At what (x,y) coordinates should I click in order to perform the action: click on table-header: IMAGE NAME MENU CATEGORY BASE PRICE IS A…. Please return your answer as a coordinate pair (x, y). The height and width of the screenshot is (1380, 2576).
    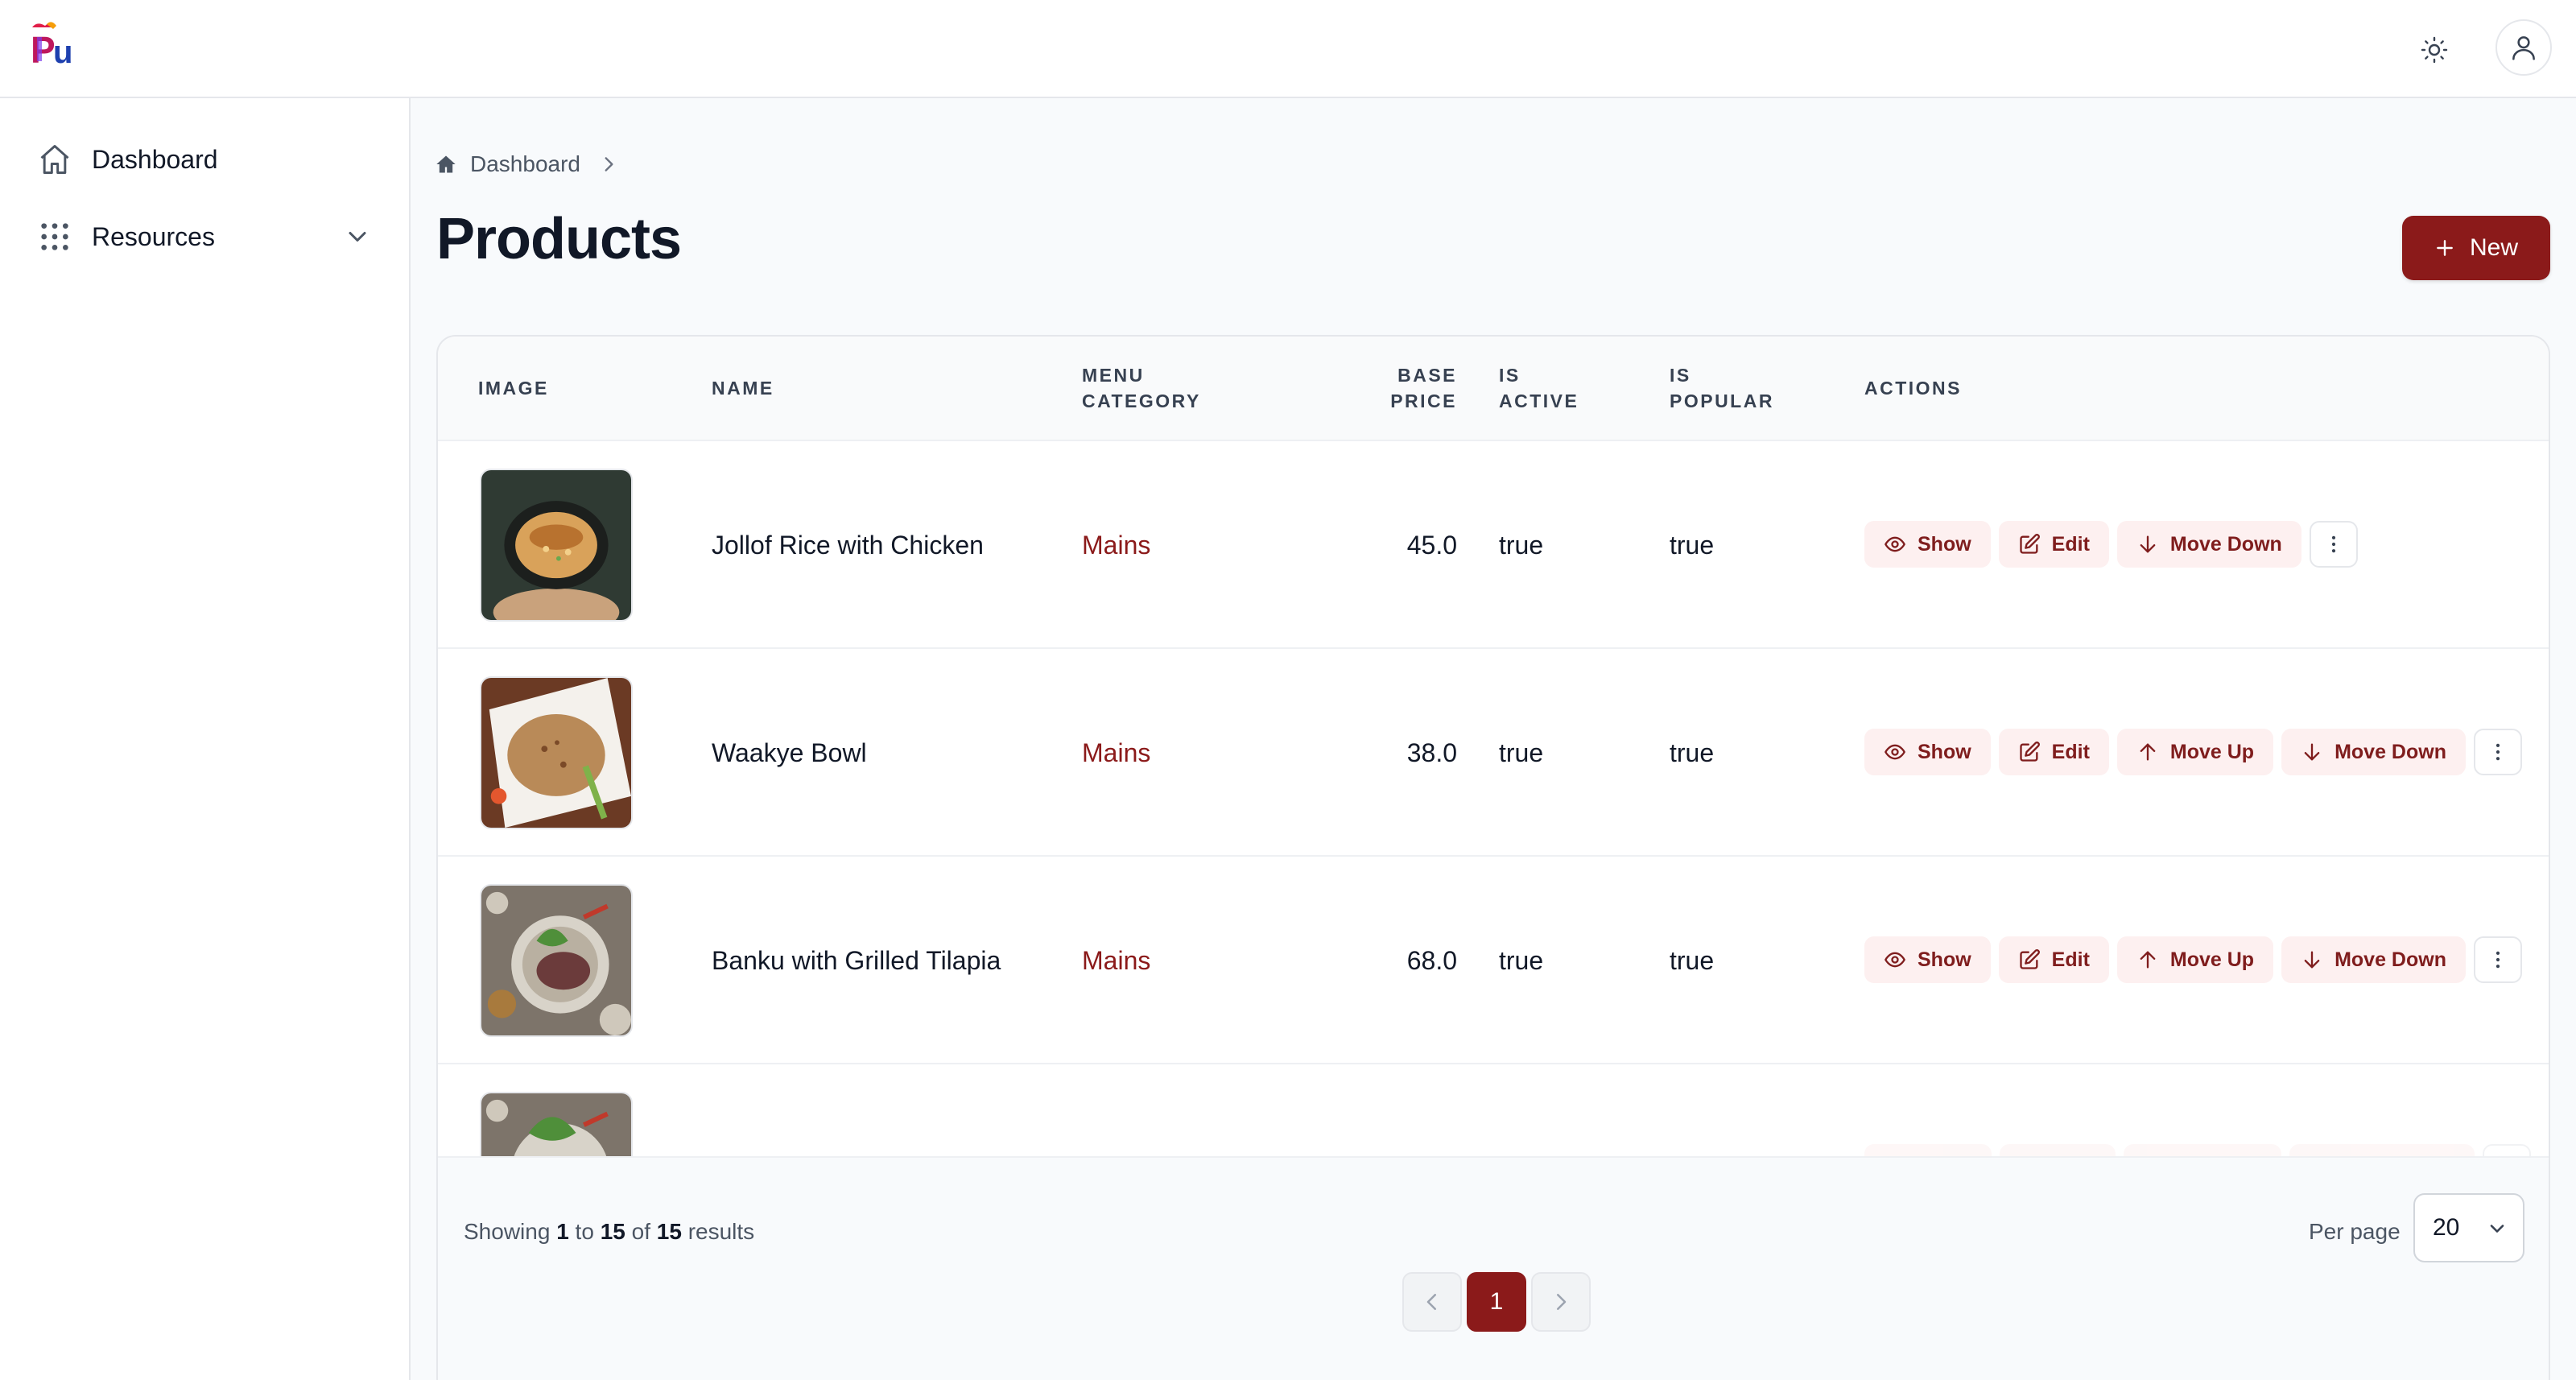
    Looking at the image, I should click on (1493, 389).